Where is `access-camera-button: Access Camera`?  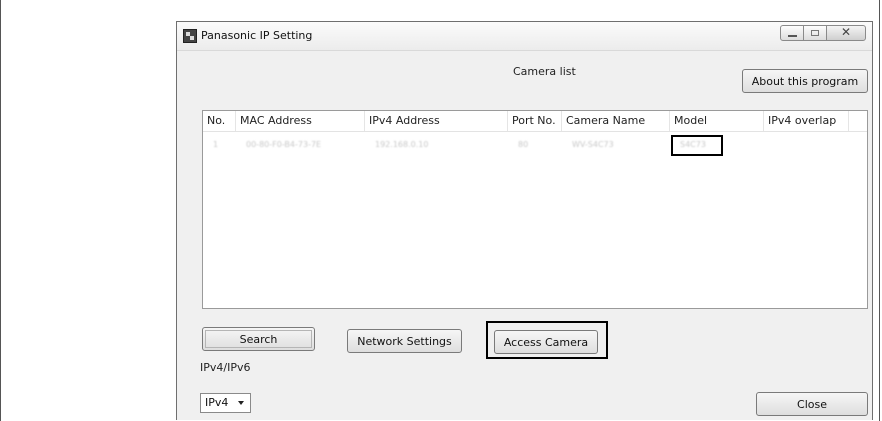 access-camera-button: Access Camera is located at coordinates (546, 342).